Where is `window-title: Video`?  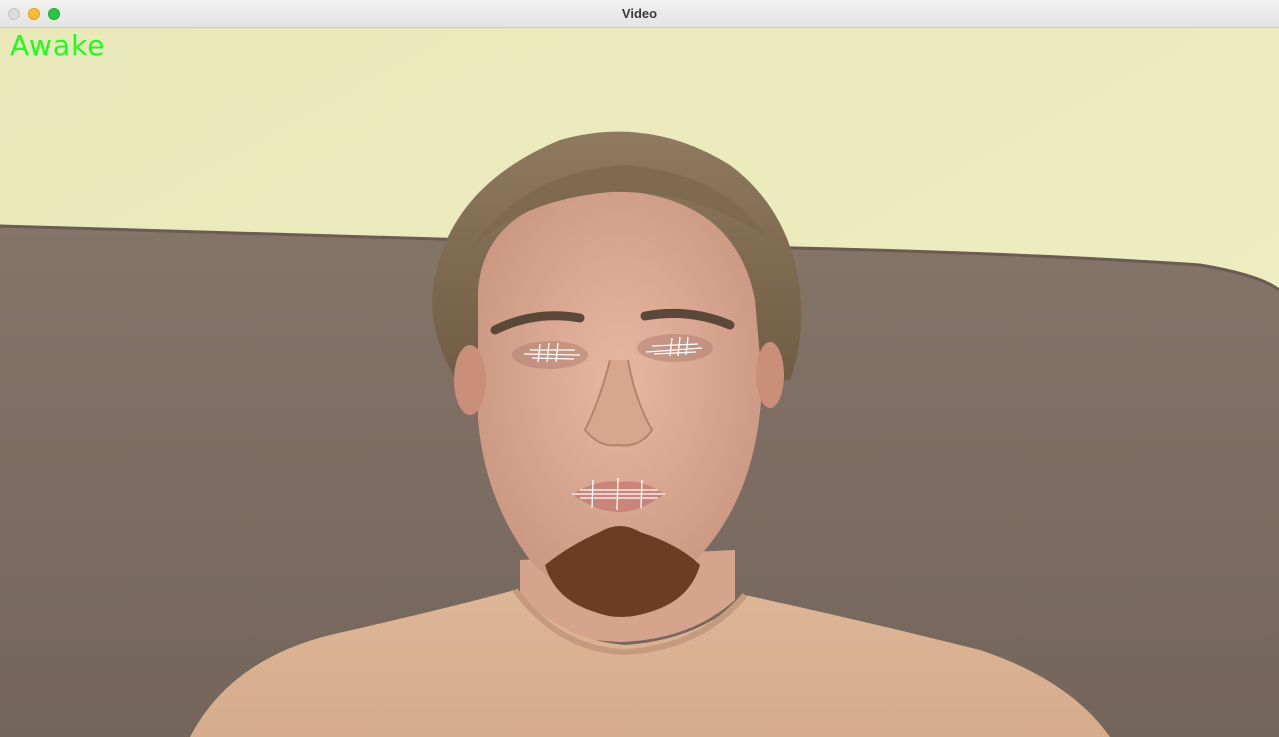 window-title: Video is located at coordinates (639, 13).